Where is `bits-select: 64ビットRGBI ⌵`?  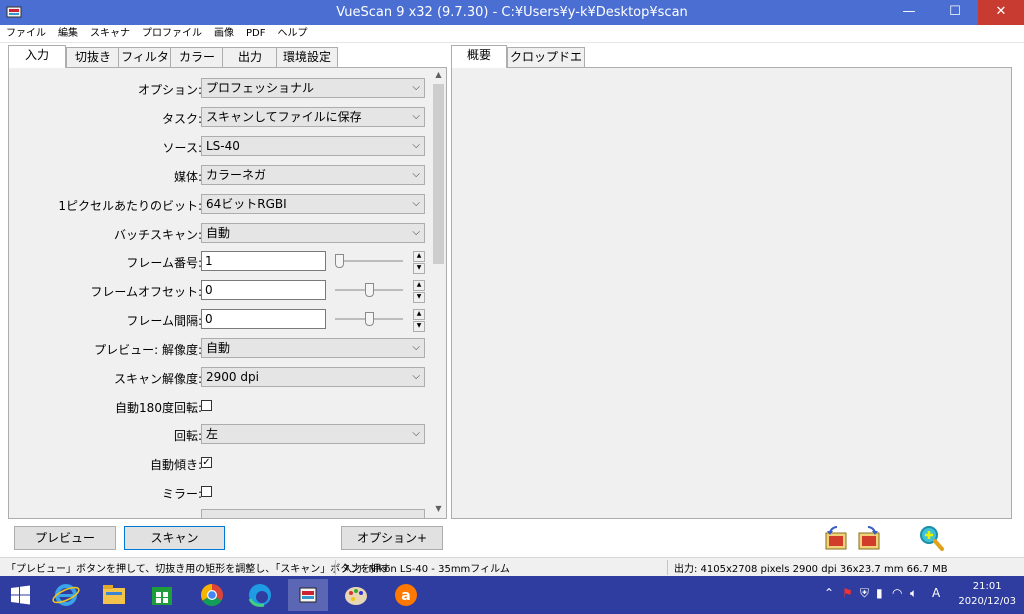
bits-select: 64ビットRGBI ⌵ is located at coordinates (313, 204).